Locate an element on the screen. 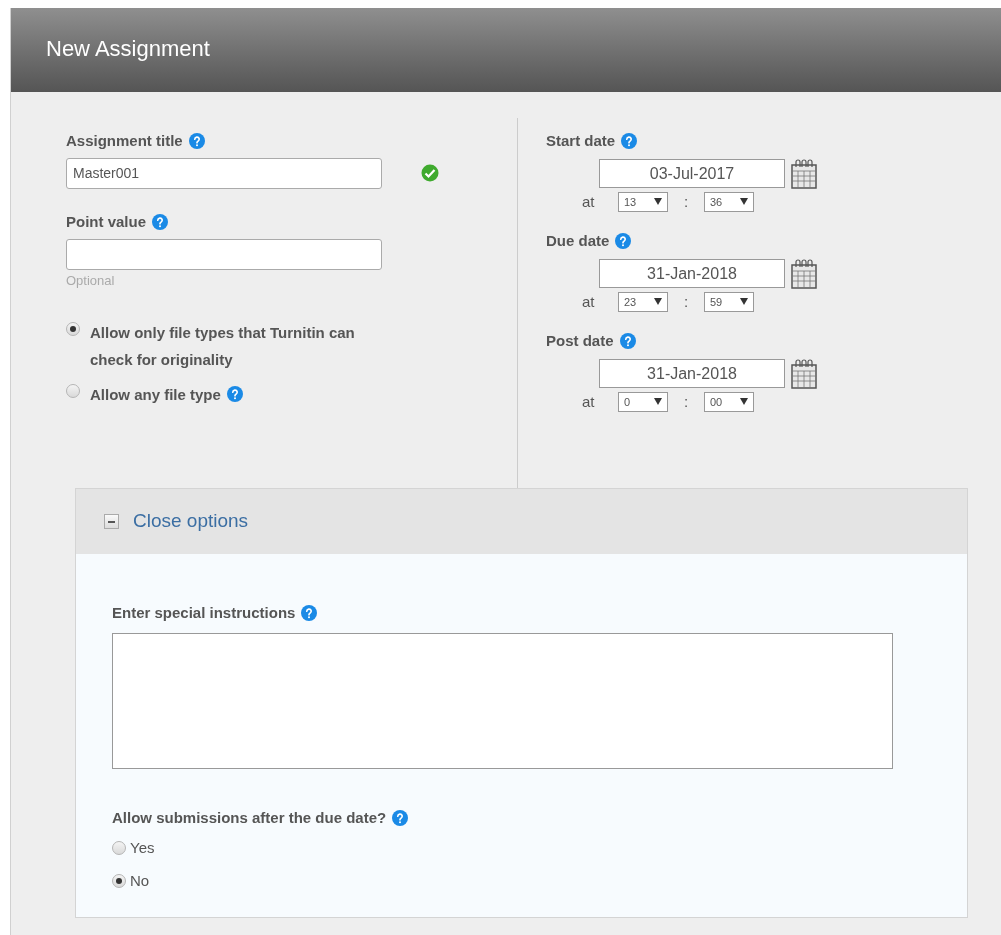 The image size is (1001, 935). title-input: Master001 is located at coordinates (224, 173).